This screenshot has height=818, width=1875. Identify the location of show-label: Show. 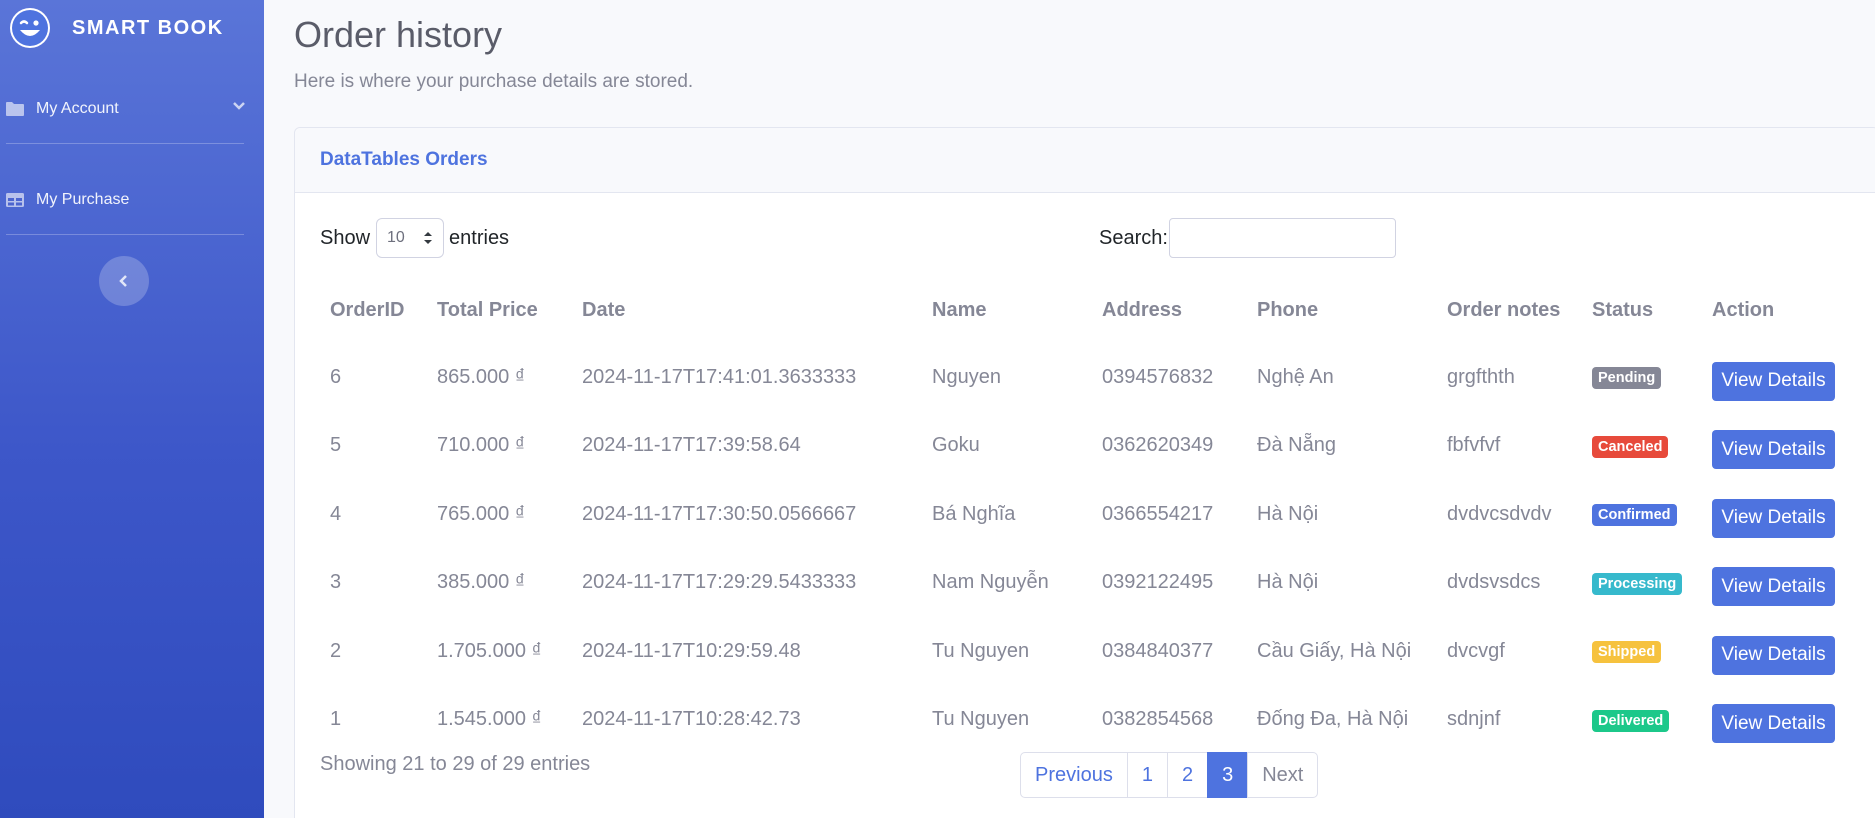
(345, 237).